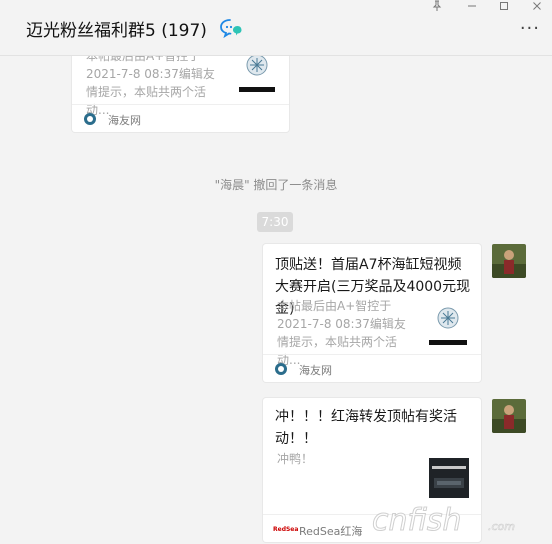 Image resolution: width=552 pixels, height=544 pixels. Describe the element at coordinates (530, 29) in the screenshot. I see `more-options-button: ···` at that location.